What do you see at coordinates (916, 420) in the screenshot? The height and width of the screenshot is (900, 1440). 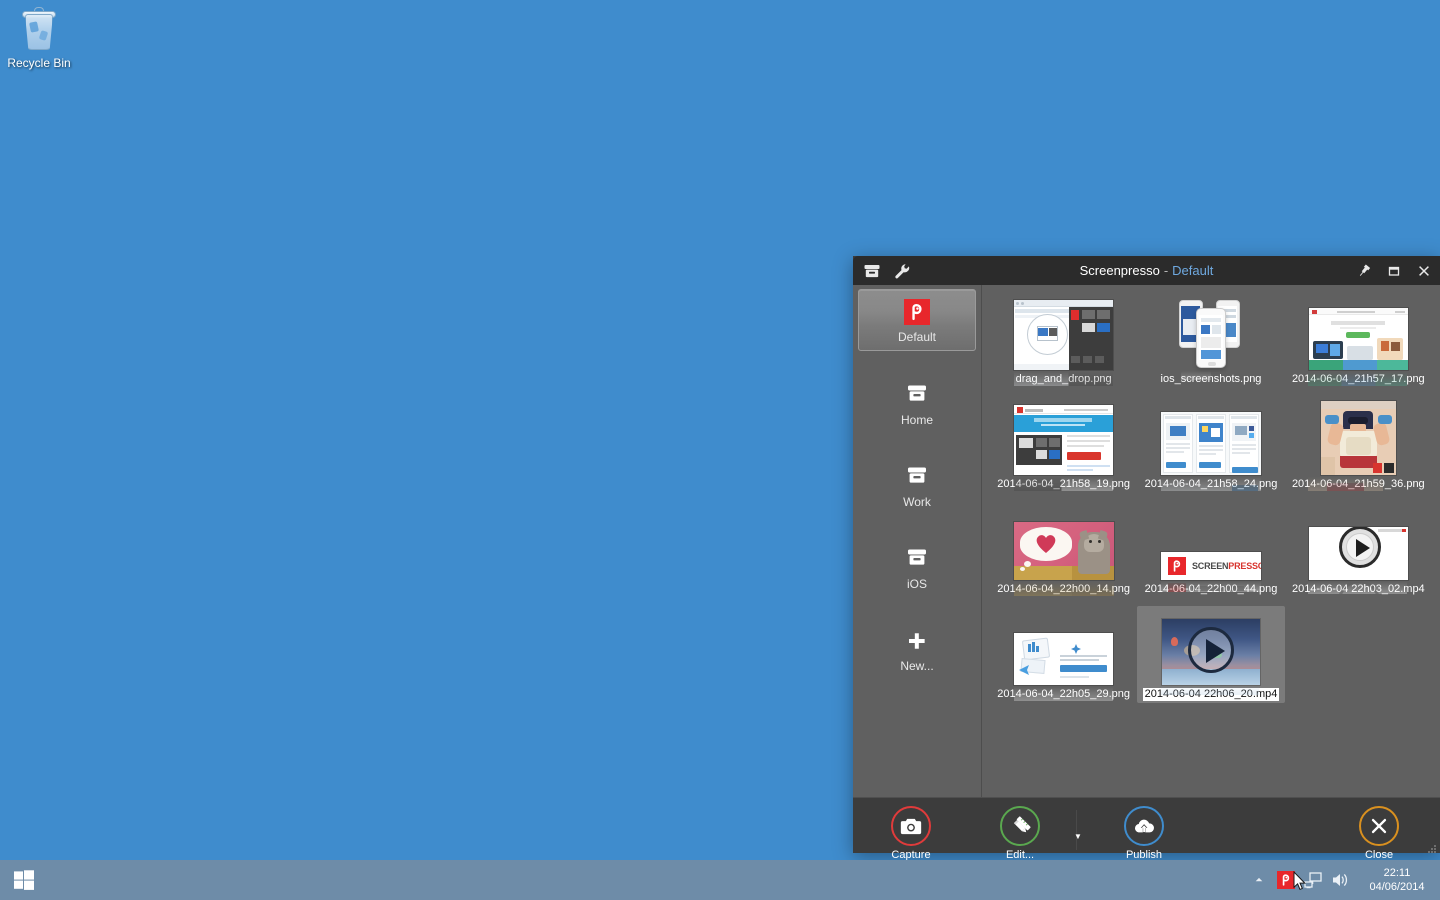 I see `sidebar-item-label: Home` at bounding box center [916, 420].